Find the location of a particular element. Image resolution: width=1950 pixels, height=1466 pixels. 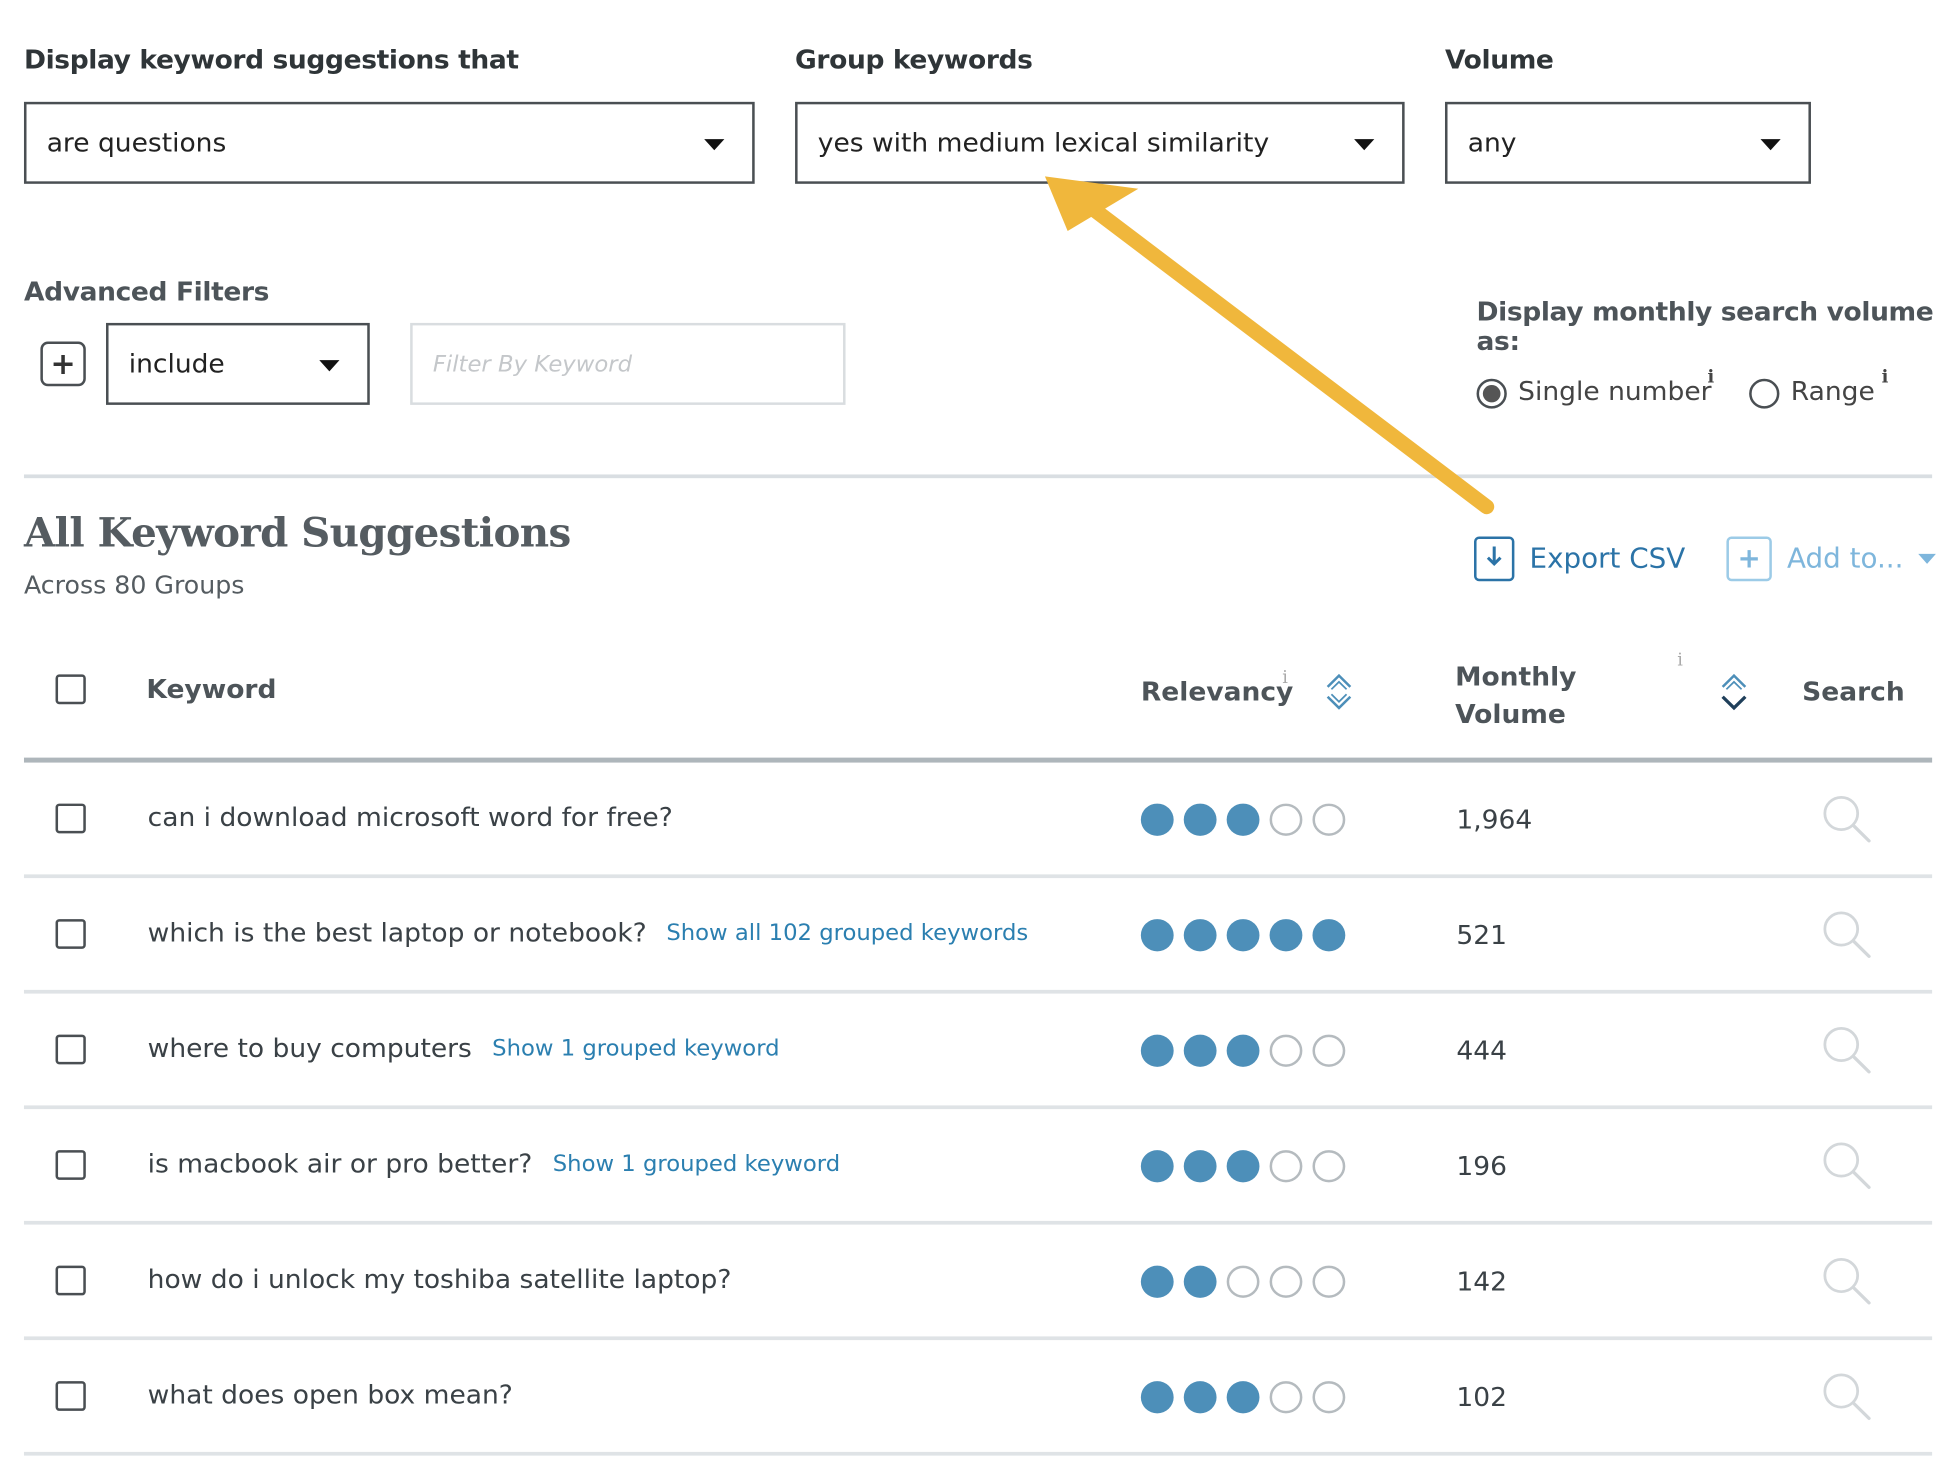

group-keywords-select: yes with medium lexical similarity is located at coordinates (1100, 142).